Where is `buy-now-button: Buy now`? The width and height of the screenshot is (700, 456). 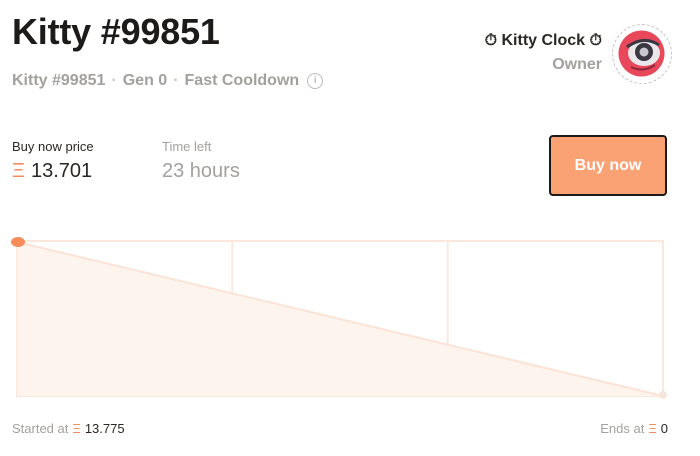 buy-now-button: Buy now is located at coordinates (608, 165).